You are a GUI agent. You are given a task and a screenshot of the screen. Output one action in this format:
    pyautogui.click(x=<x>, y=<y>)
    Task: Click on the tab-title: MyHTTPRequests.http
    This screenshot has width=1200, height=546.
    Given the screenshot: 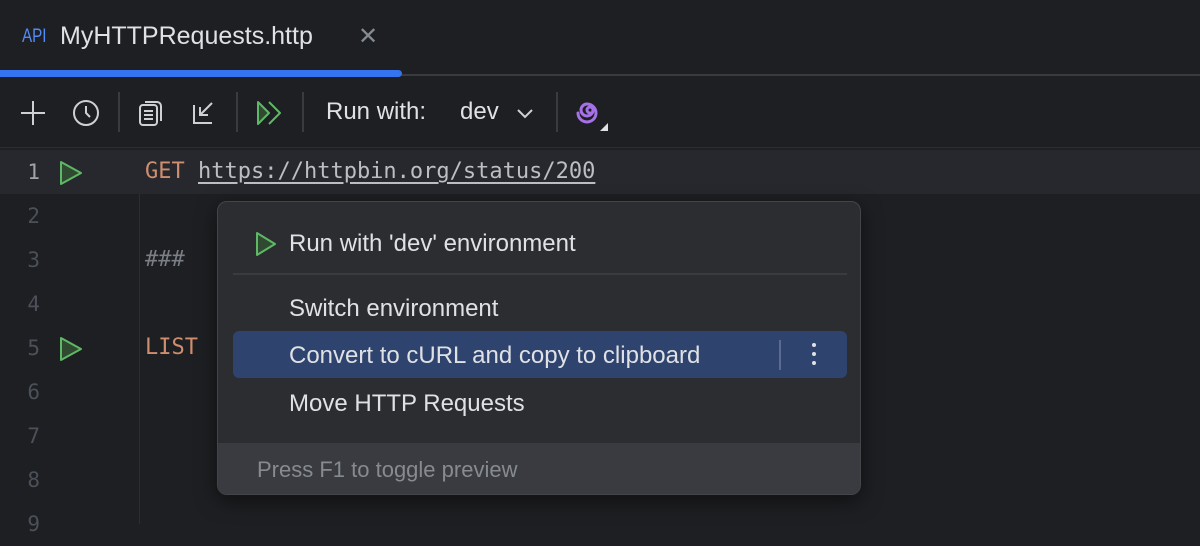 What is the action you would take?
    pyautogui.click(x=186, y=36)
    